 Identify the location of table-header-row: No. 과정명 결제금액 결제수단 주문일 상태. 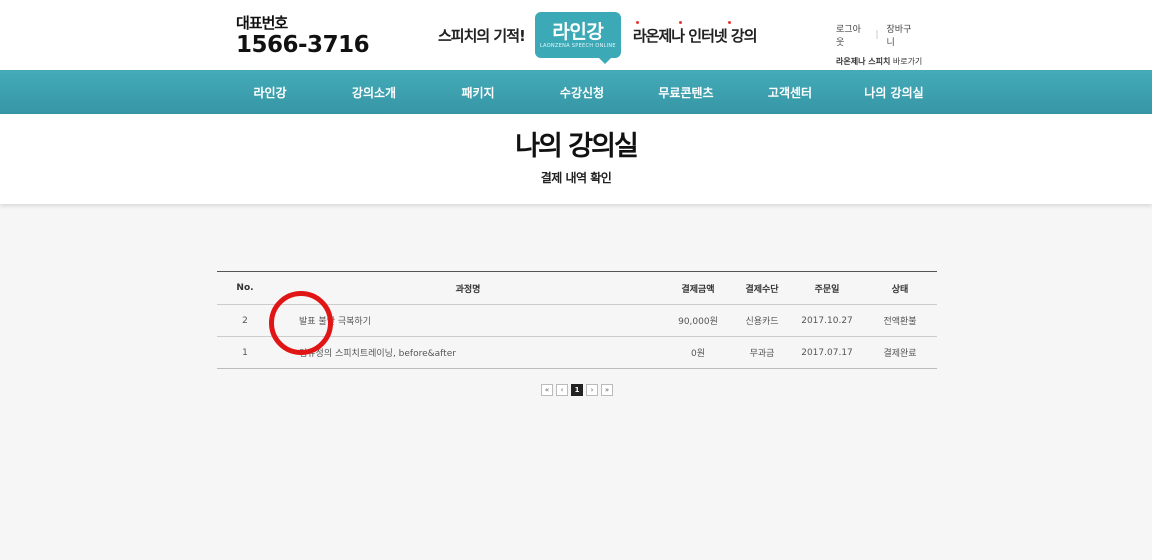
(577, 288).